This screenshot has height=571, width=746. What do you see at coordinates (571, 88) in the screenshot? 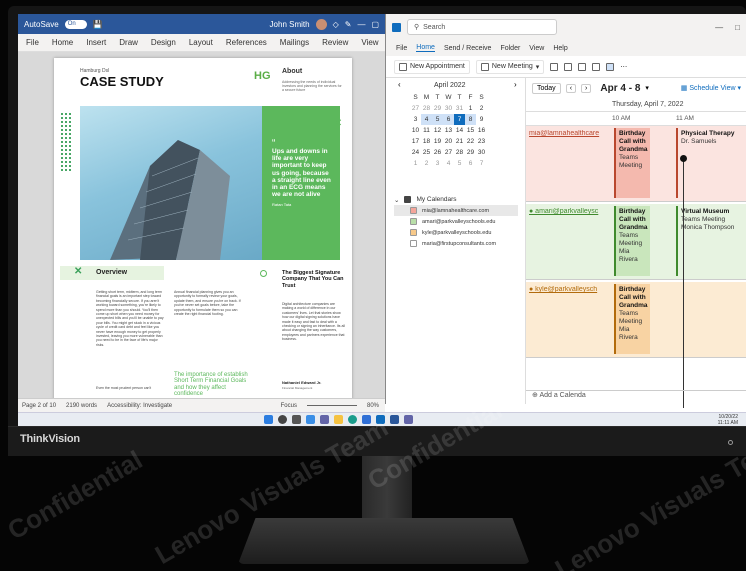
I see `prev-icon: ‹` at bounding box center [571, 88].